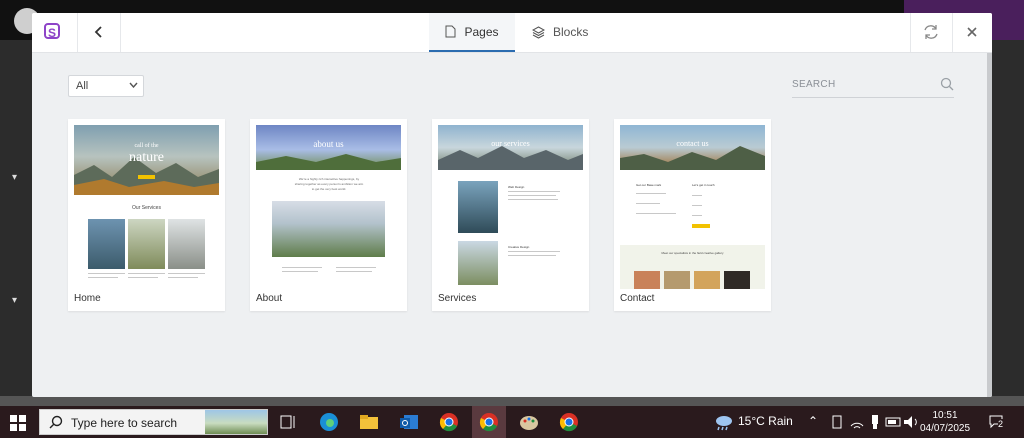 This screenshot has width=1024, height=438. Describe the element at coordinates (369, 422) in the screenshot. I see `file-explorer-icon` at that location.